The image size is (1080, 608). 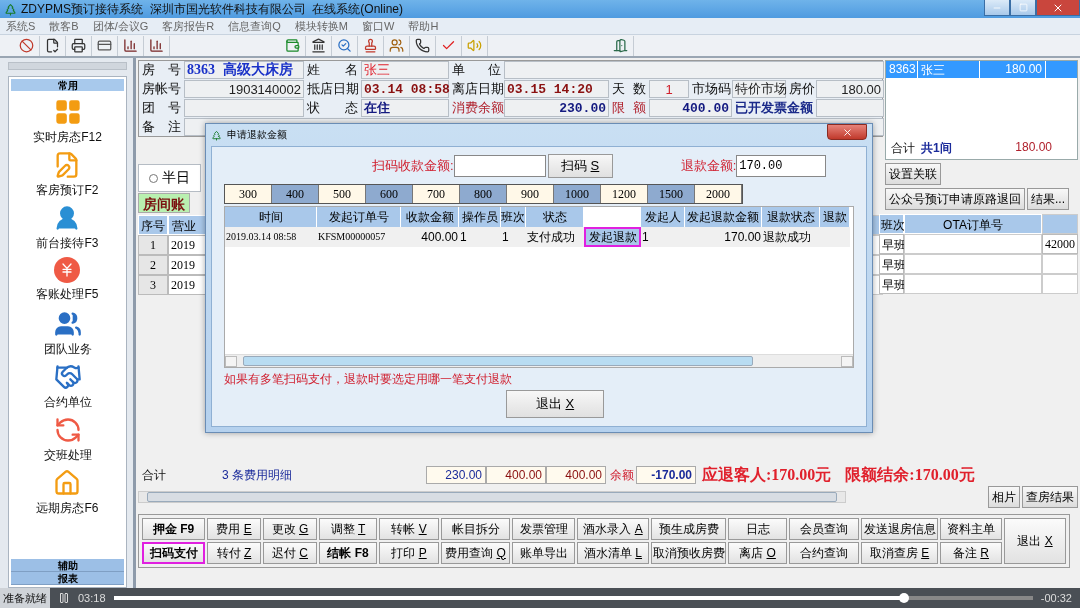 I want to click on action-button: 查房结果, so click(x=1050, y=497).